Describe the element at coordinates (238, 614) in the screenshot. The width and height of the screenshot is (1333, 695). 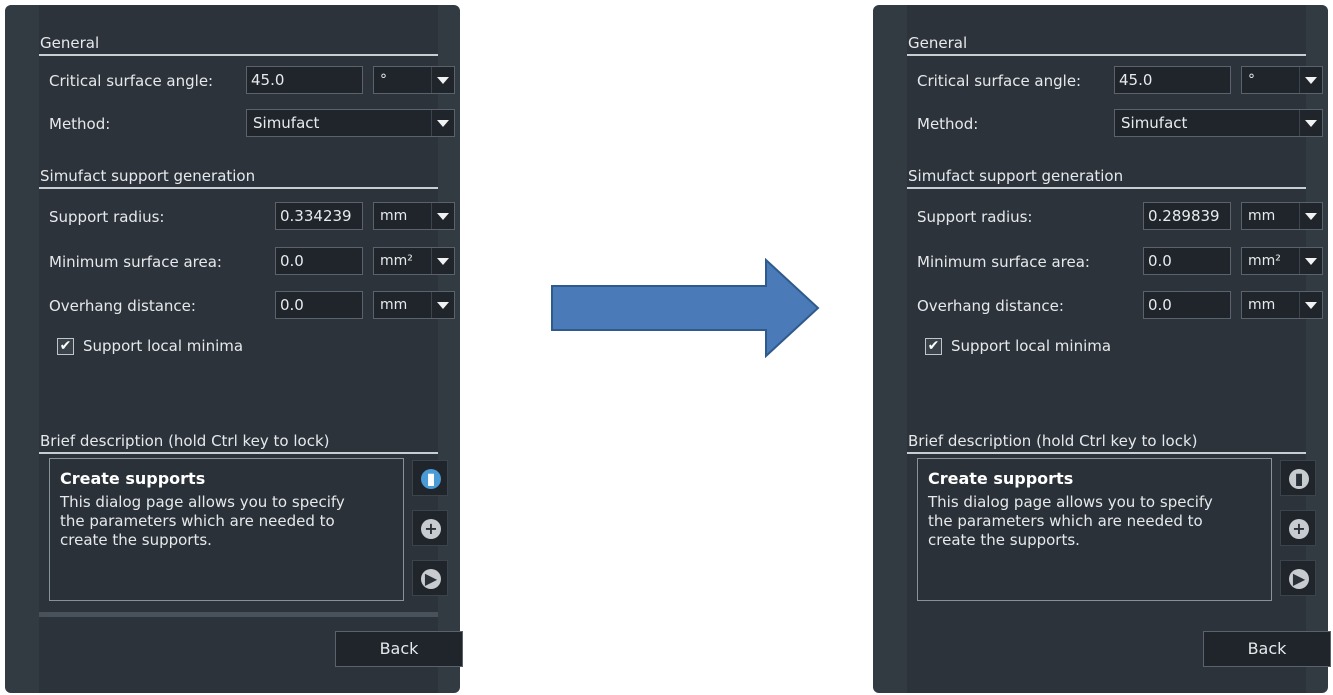
I see `divider` at that location.